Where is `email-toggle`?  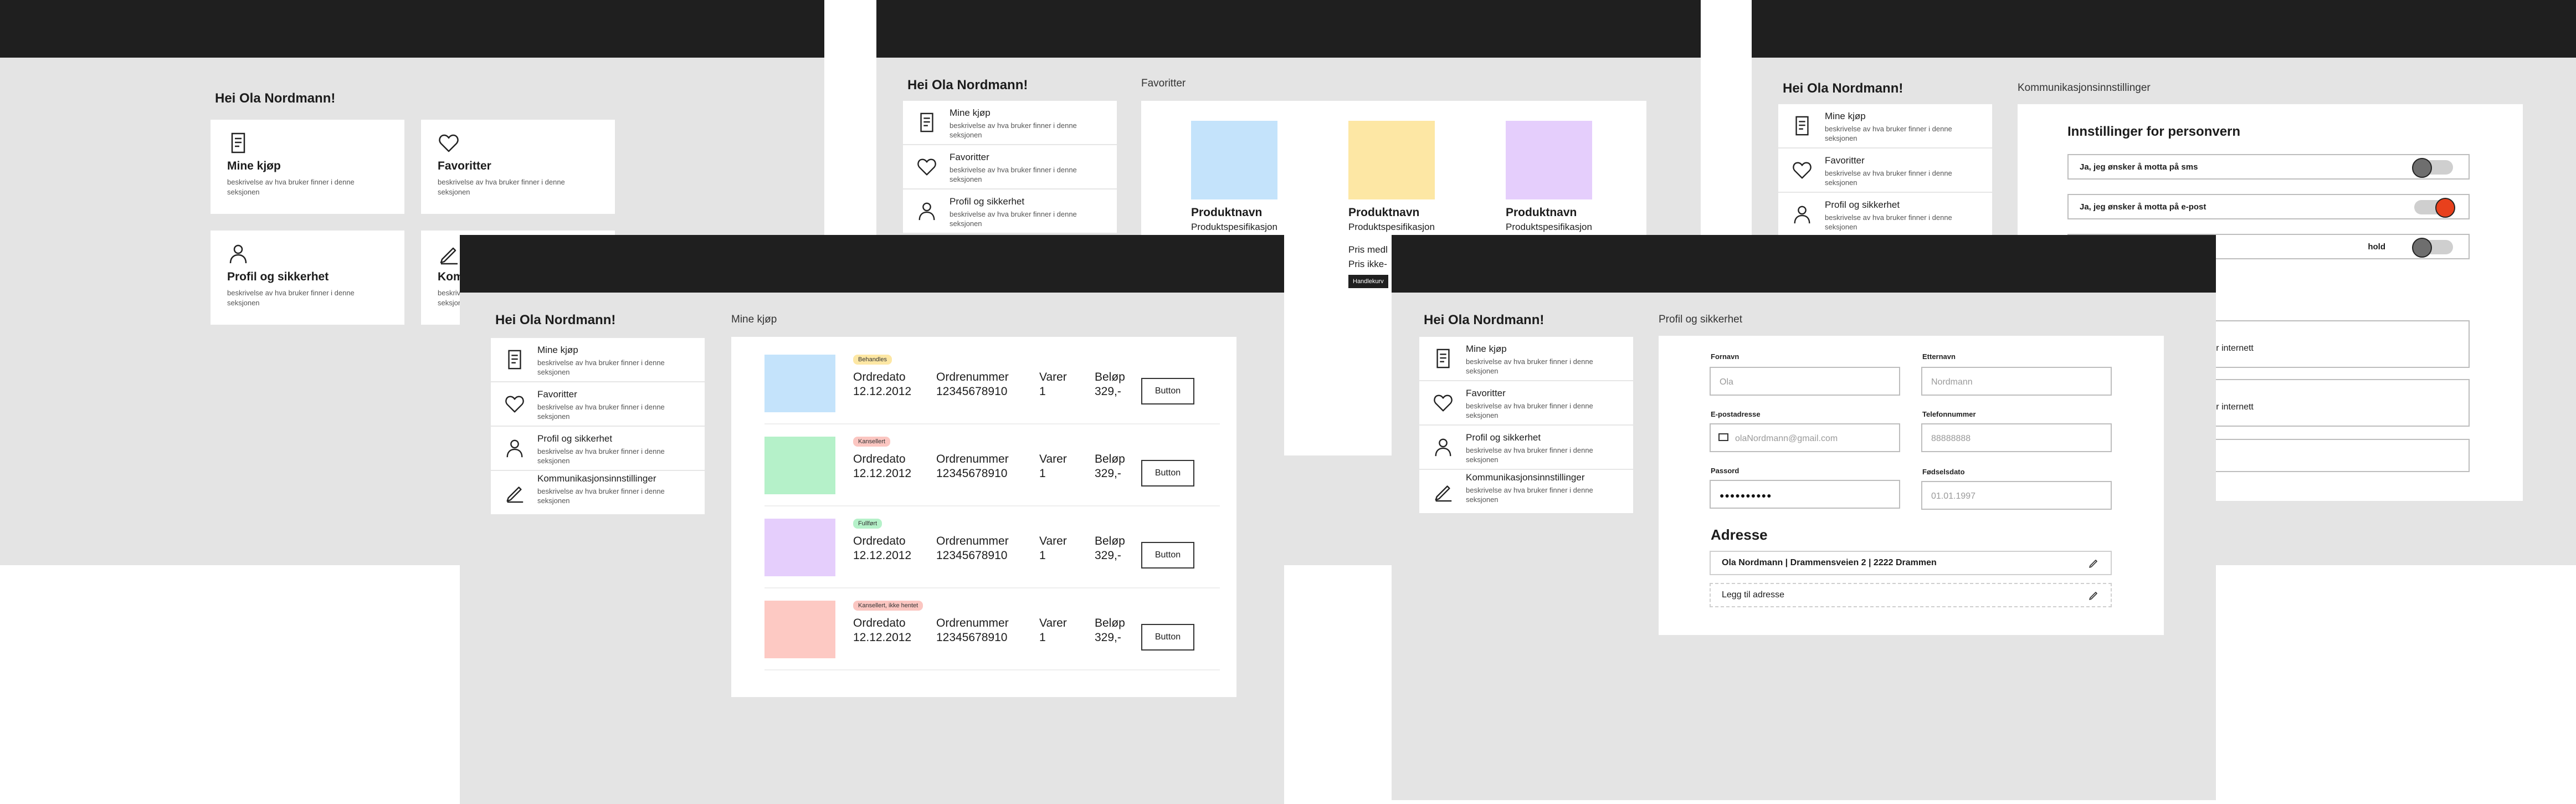
email-toggle is located at coordinates (2434, 208).